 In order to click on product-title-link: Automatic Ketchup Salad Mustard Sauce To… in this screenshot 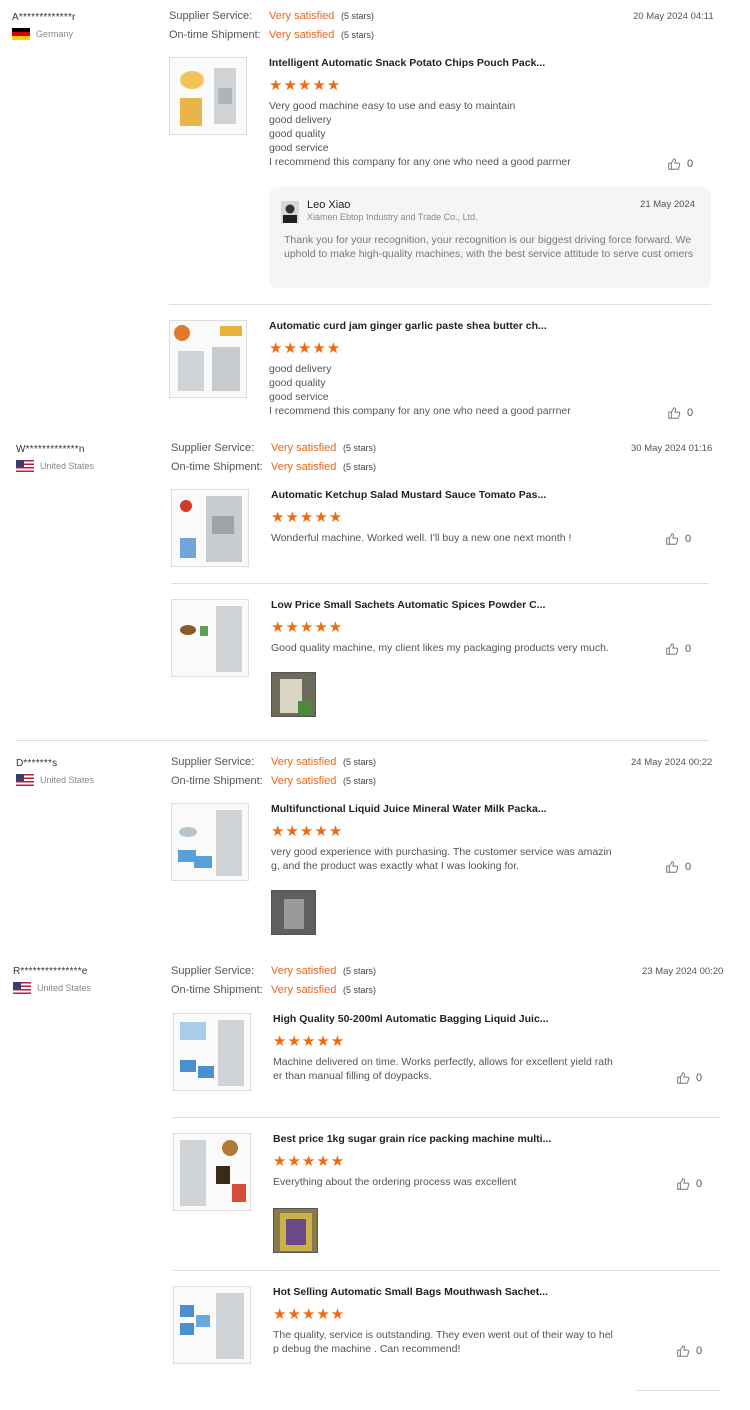, I will do `click(408, 495)`.